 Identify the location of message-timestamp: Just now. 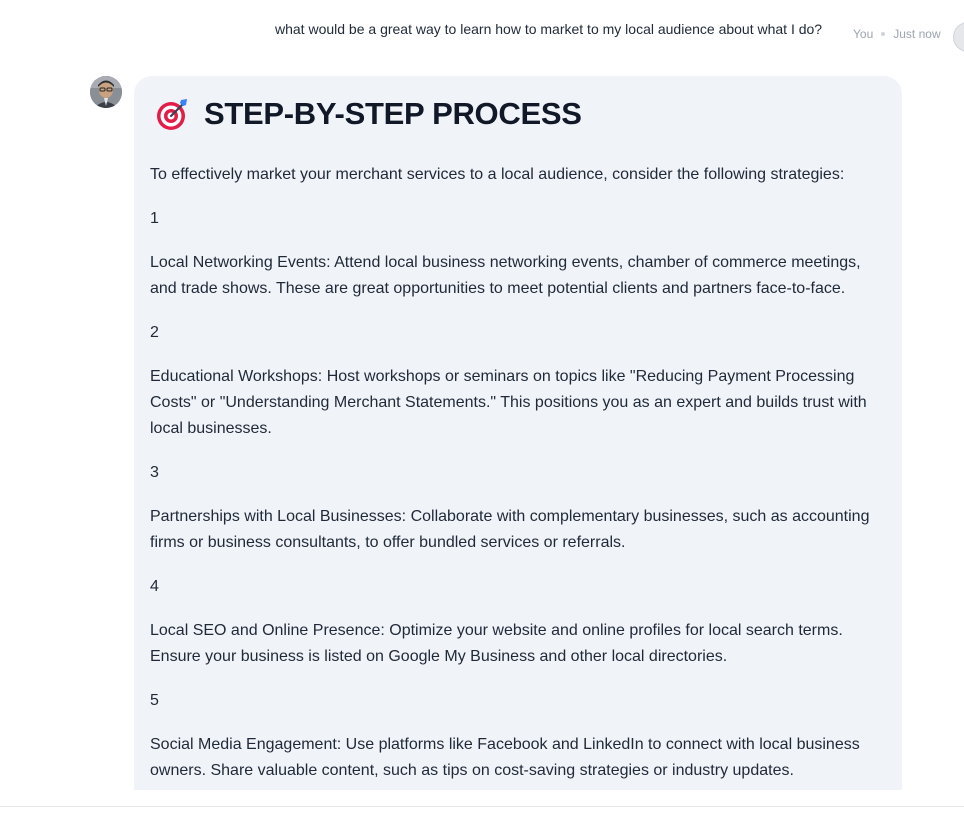
(917, 34).